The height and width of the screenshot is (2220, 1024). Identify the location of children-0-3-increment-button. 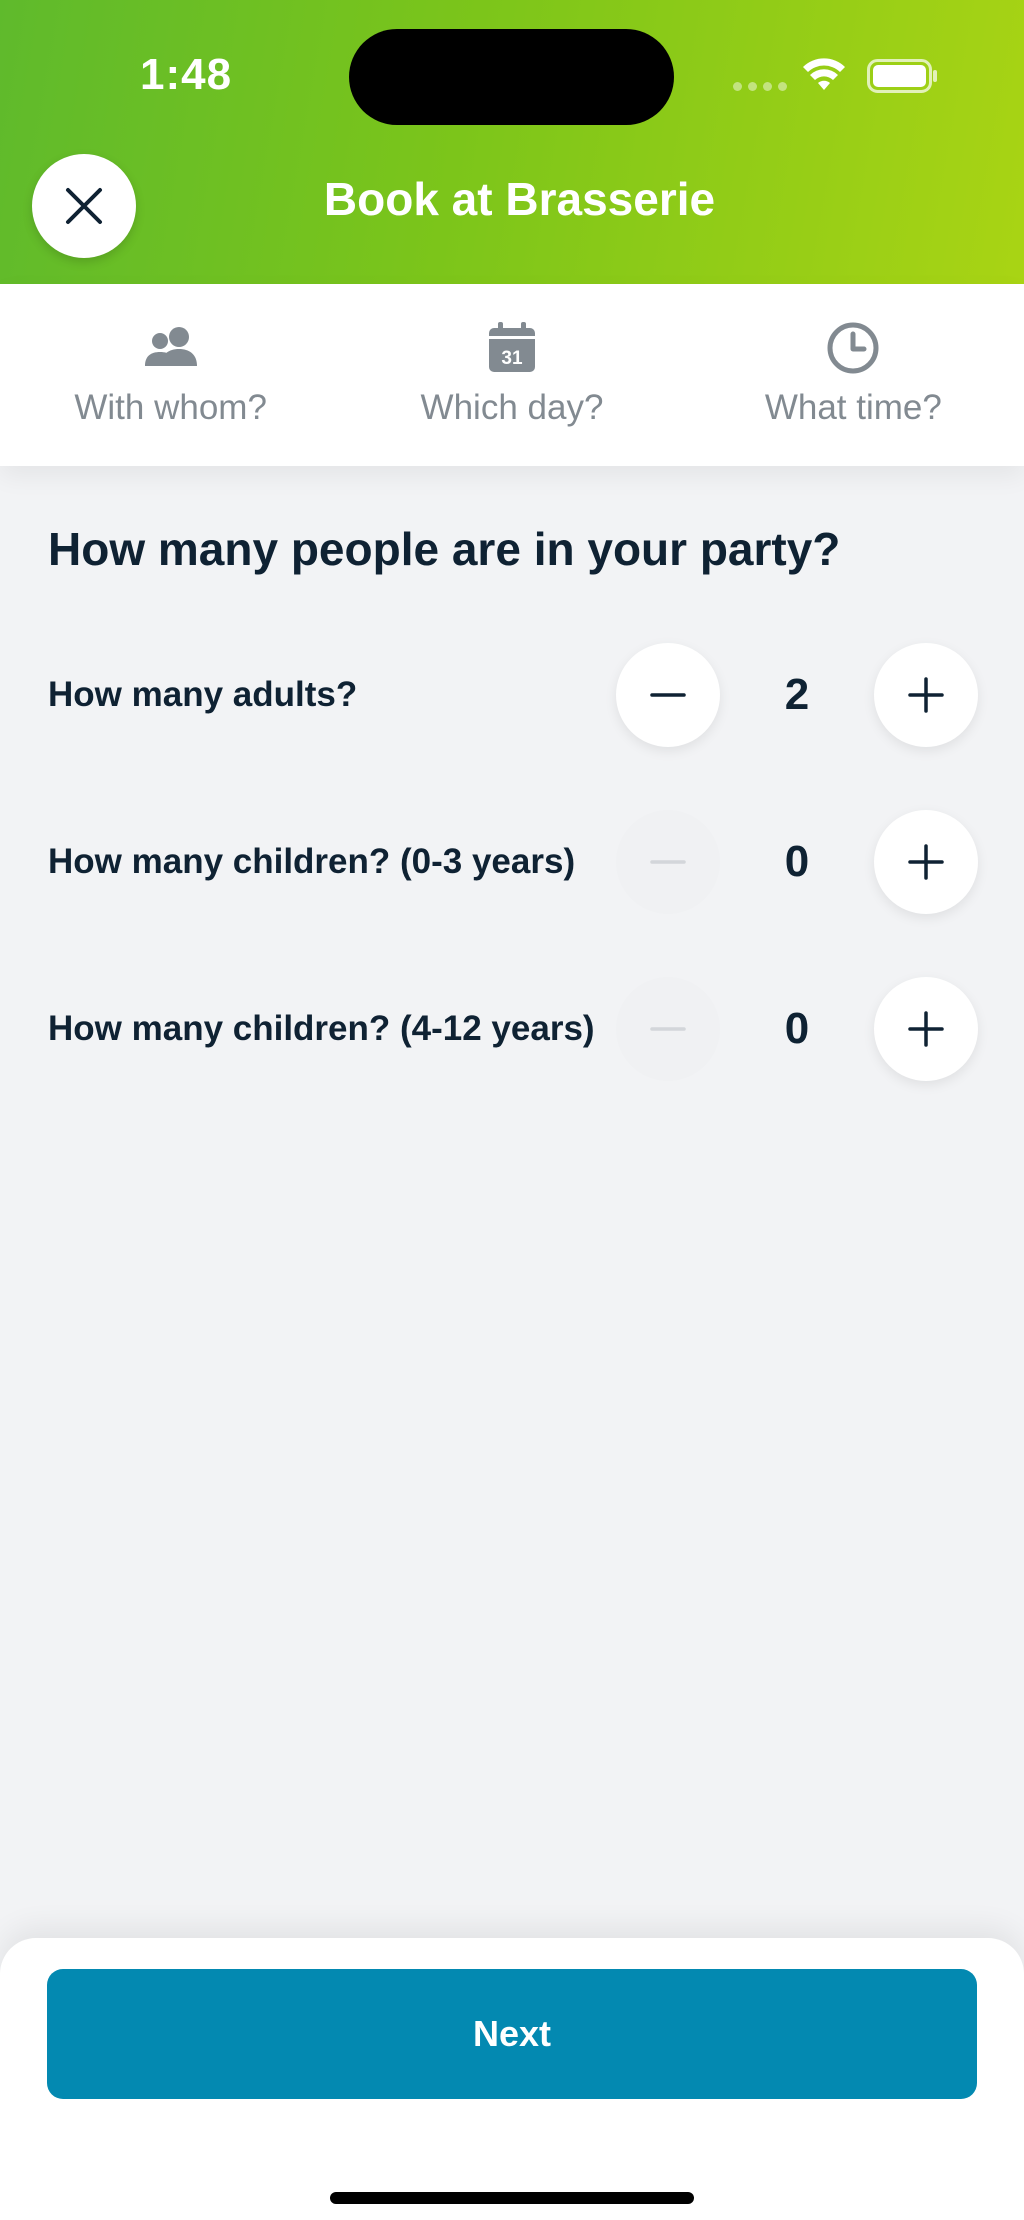
(926, 862).